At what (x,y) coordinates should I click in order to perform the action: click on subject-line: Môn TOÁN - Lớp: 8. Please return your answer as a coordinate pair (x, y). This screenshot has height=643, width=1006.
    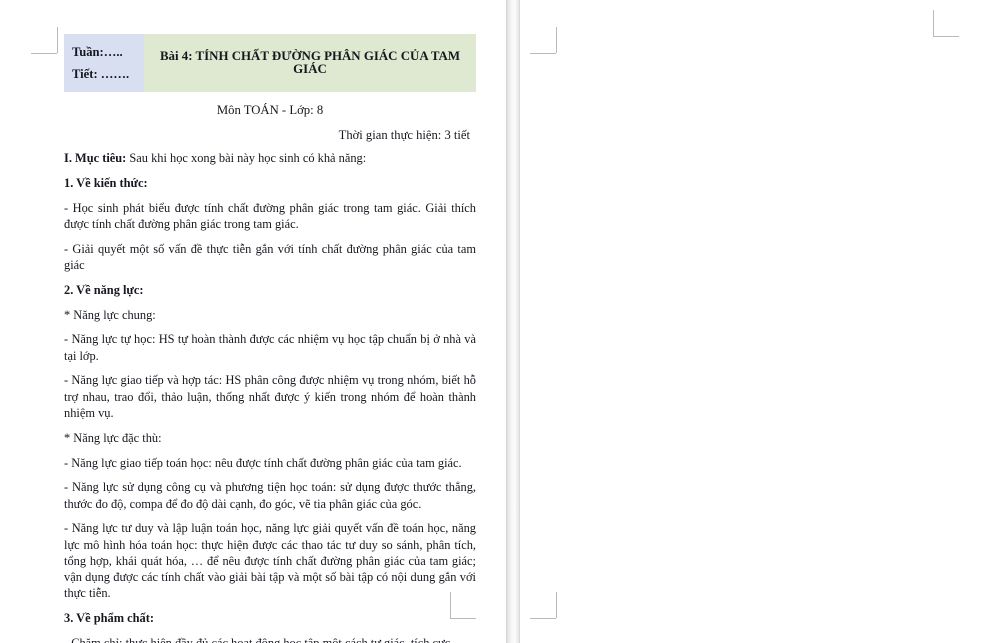
    Looking at the image, I should click on (270, 110).